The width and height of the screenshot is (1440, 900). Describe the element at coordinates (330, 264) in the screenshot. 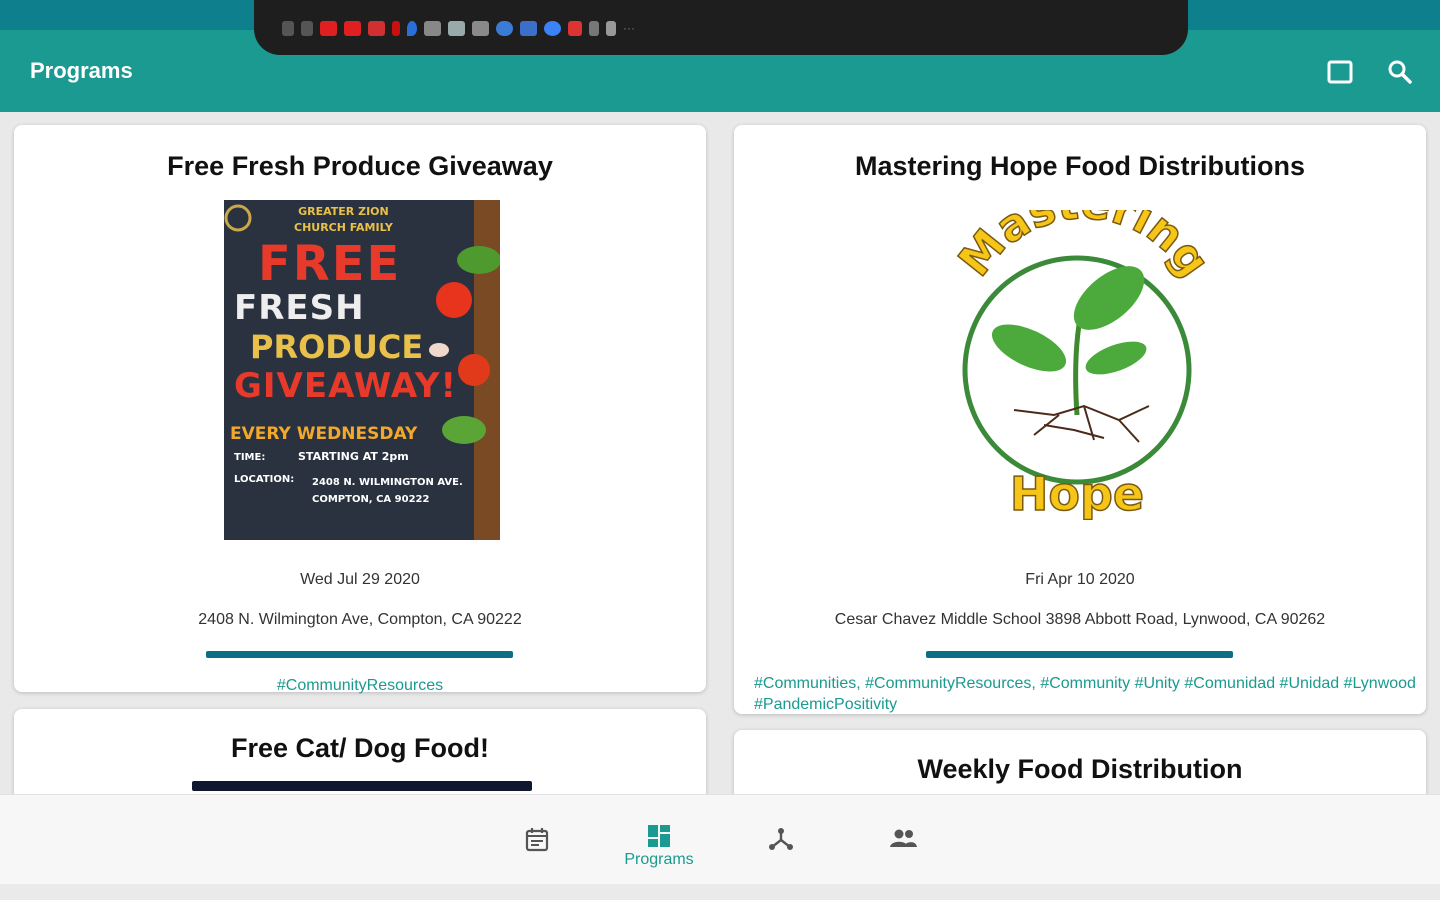

I see `poster-line1: FREE` at that location.